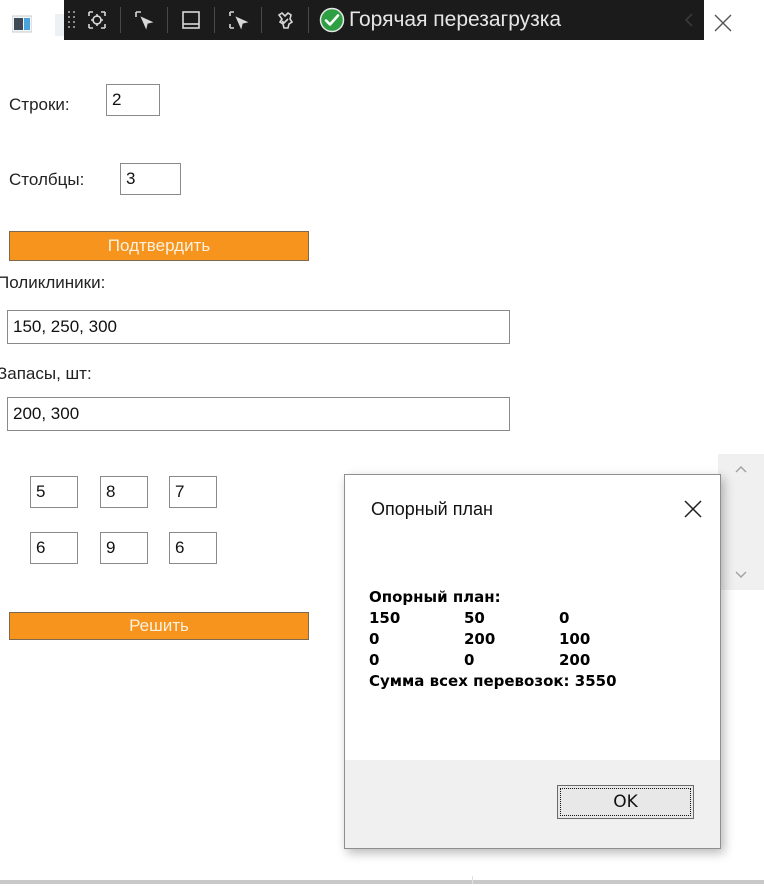  Describe the element at coordinates (285, 20) in the screenshot. I see `display-settings-icon` at that location.